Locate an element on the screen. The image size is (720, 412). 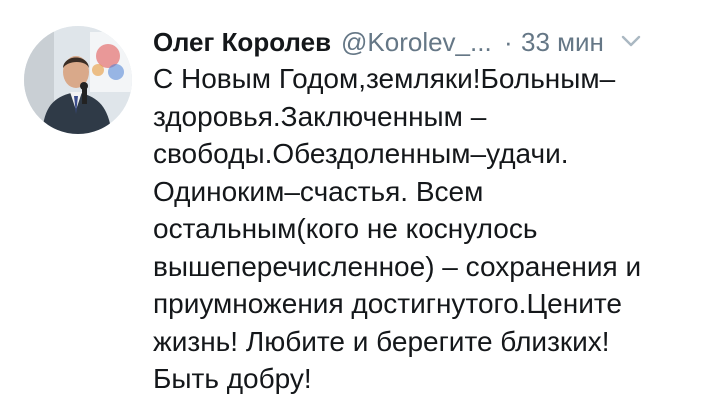
profile-photo-icon is located at coordinates (78, 80).